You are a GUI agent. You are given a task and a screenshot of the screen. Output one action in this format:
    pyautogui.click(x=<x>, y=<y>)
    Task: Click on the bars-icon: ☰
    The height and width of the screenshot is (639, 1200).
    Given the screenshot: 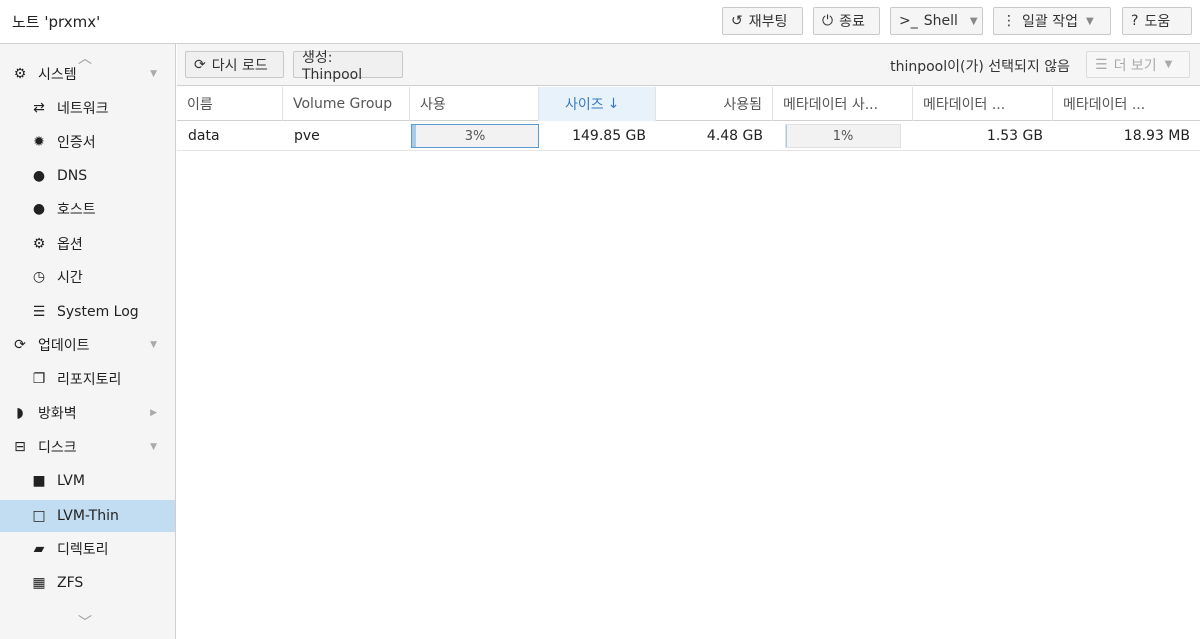 What is the action you would take?
    pyautogui.click(x=1101, y=64)
    